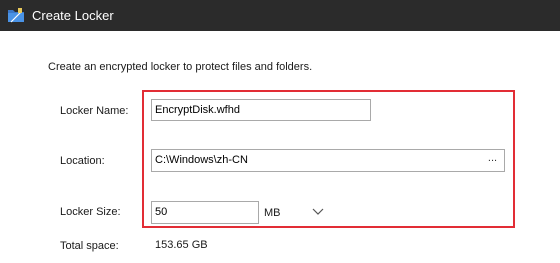 The height and width of the screenshot is (263, 560). I want to click on locker-name-label: Locker Name:, so click(94, 111).